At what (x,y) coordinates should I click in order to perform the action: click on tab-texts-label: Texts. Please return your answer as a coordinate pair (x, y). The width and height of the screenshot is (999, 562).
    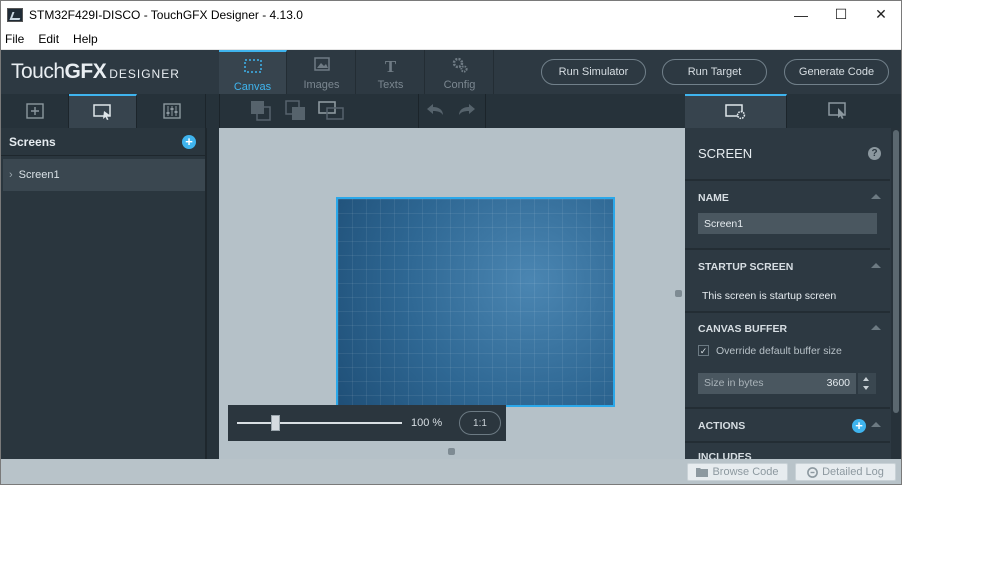
    Looking at the image, I should click on (390, 85).